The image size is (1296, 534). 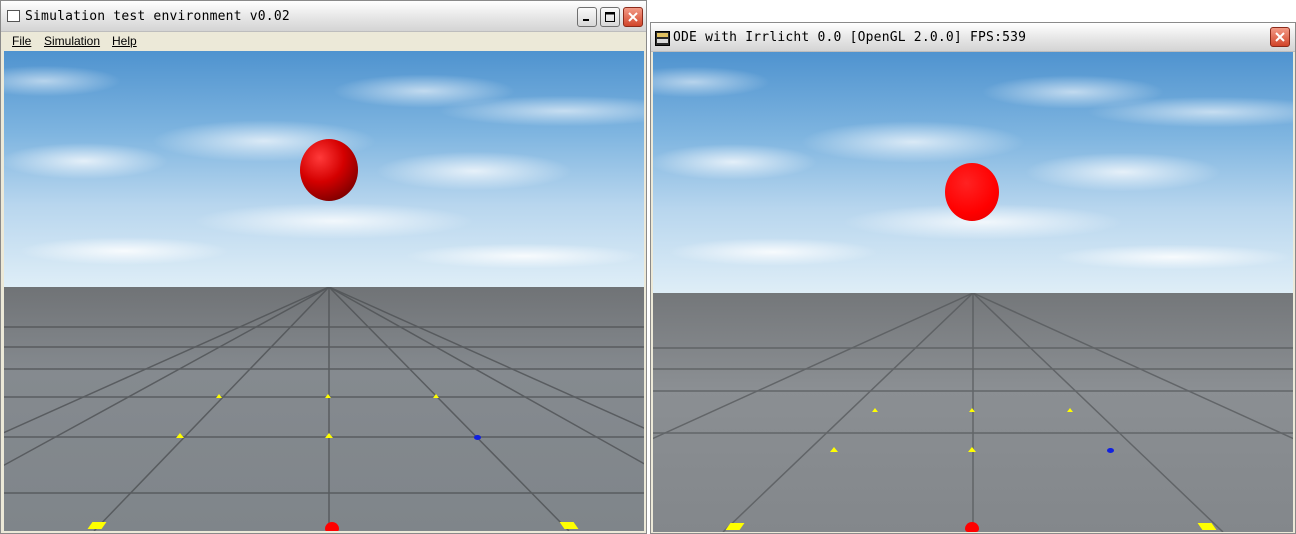 What do you see at coordinates (587, 17) in the screenshot?
I see `minimize-button` at bounding box center [587, 17].